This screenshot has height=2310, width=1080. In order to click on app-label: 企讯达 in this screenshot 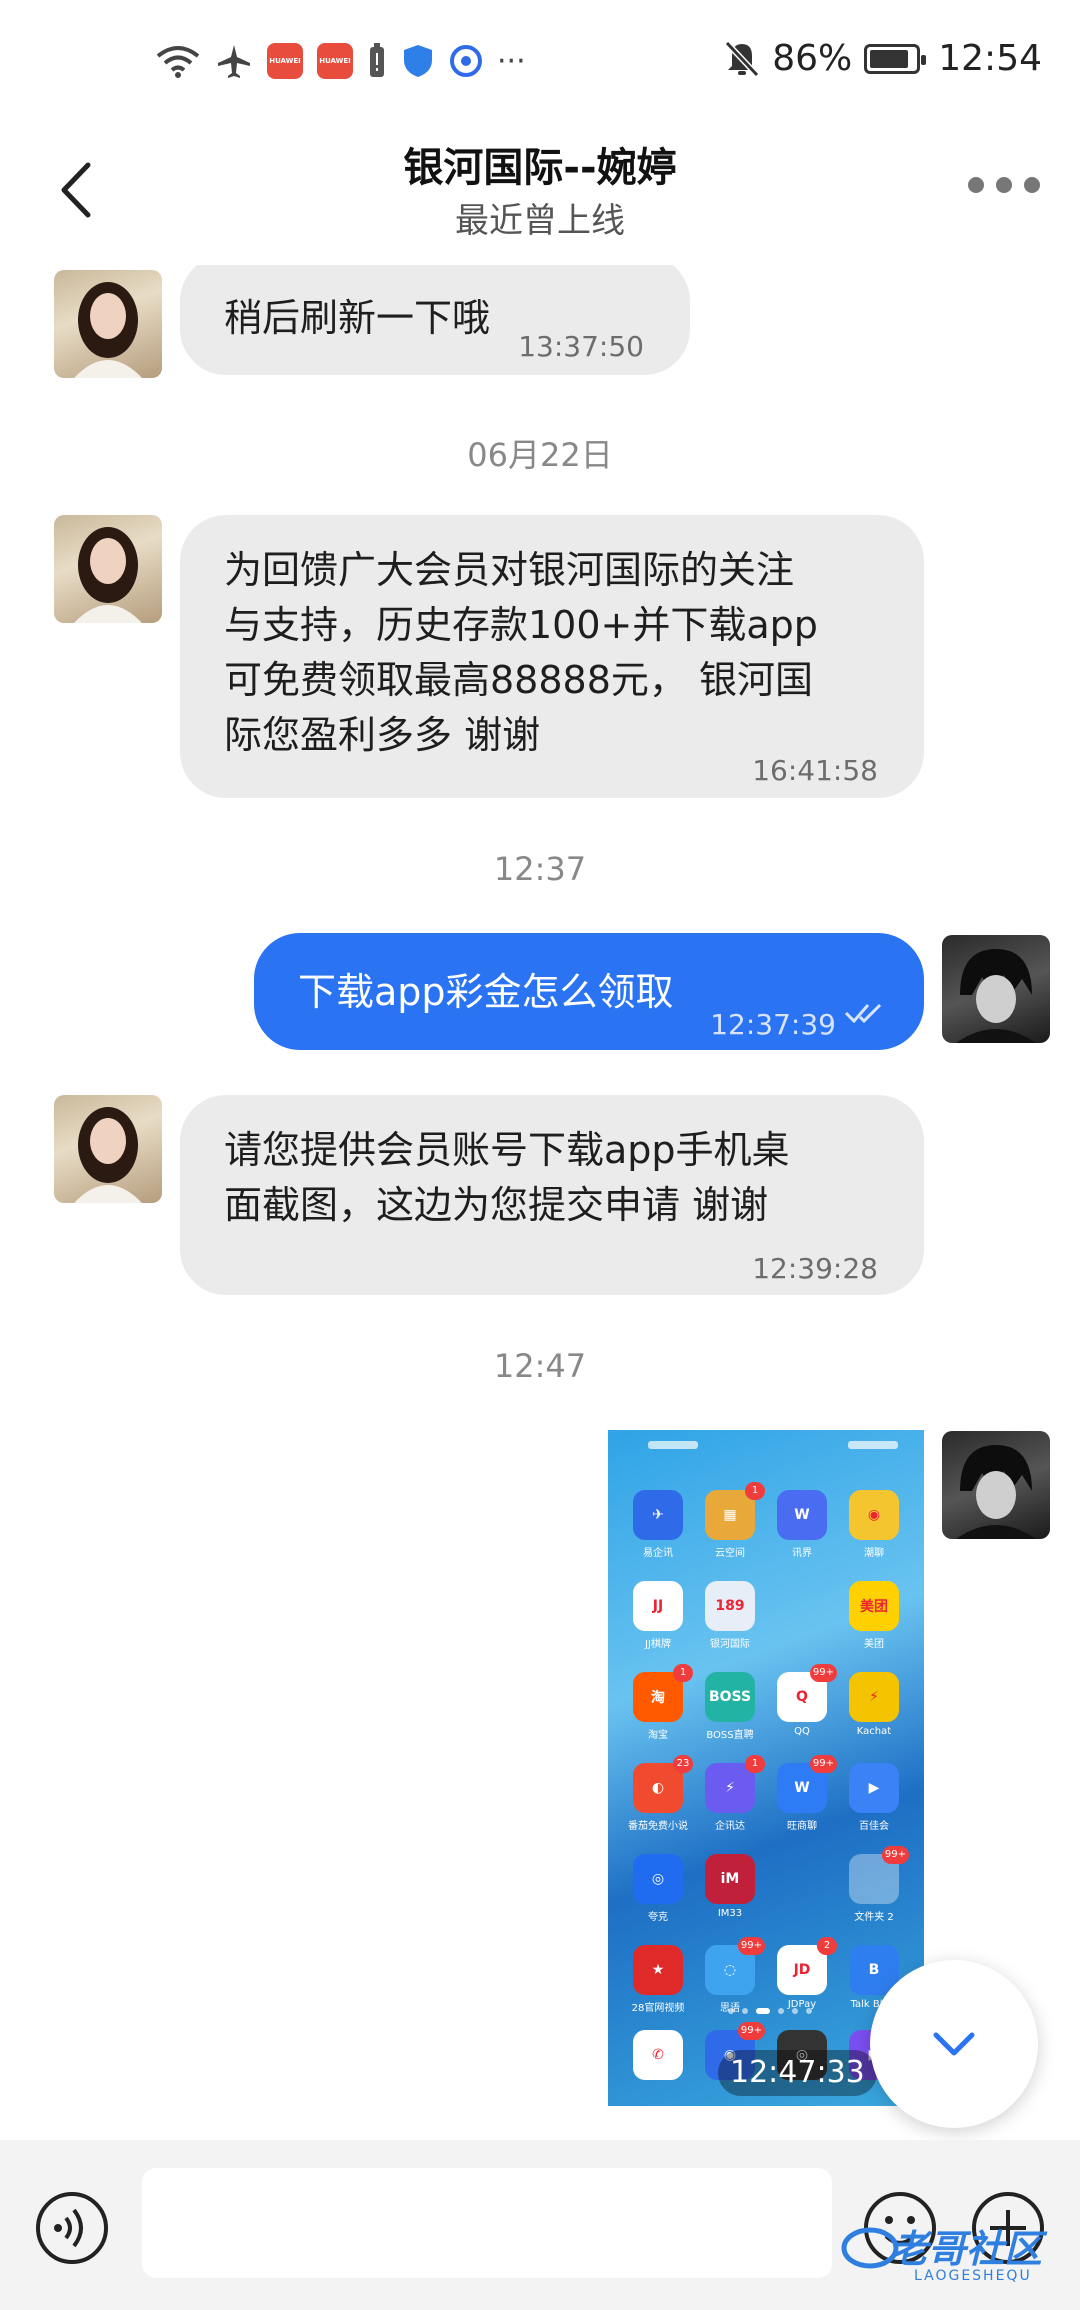, I will do `click(730, 1826)`.